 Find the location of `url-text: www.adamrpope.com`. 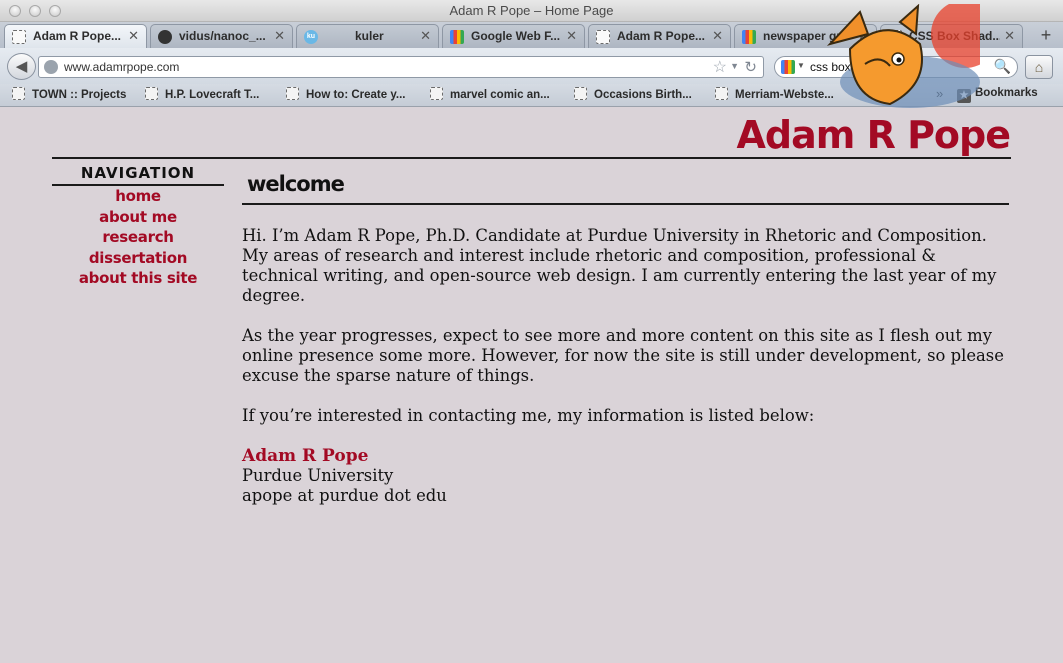

url-text: www.adamrpope.com is located at coordinates (121, 67).